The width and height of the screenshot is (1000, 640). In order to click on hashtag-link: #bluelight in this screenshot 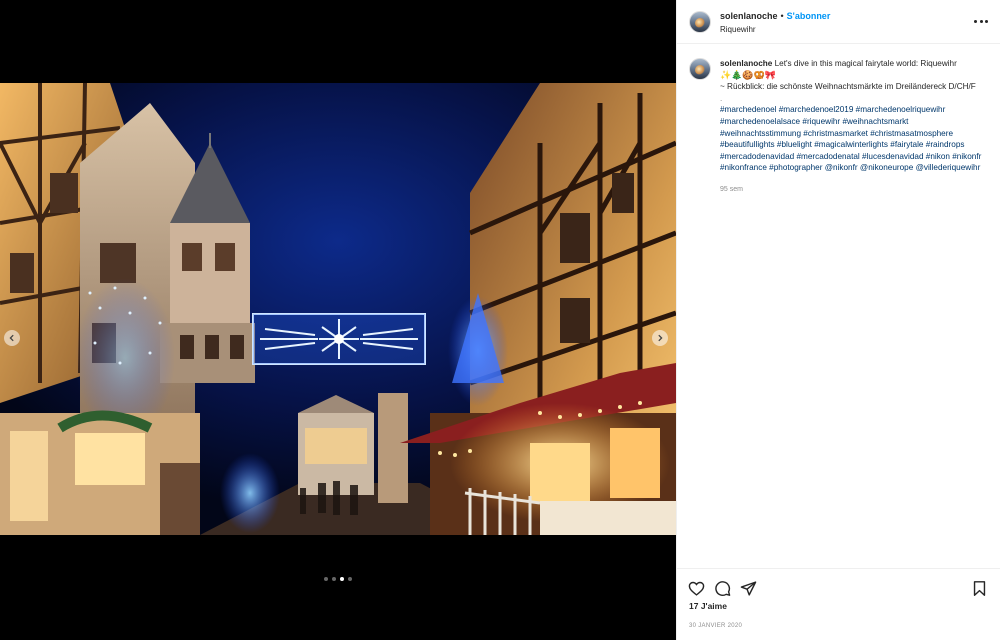, I will do `click(794, 144)`.